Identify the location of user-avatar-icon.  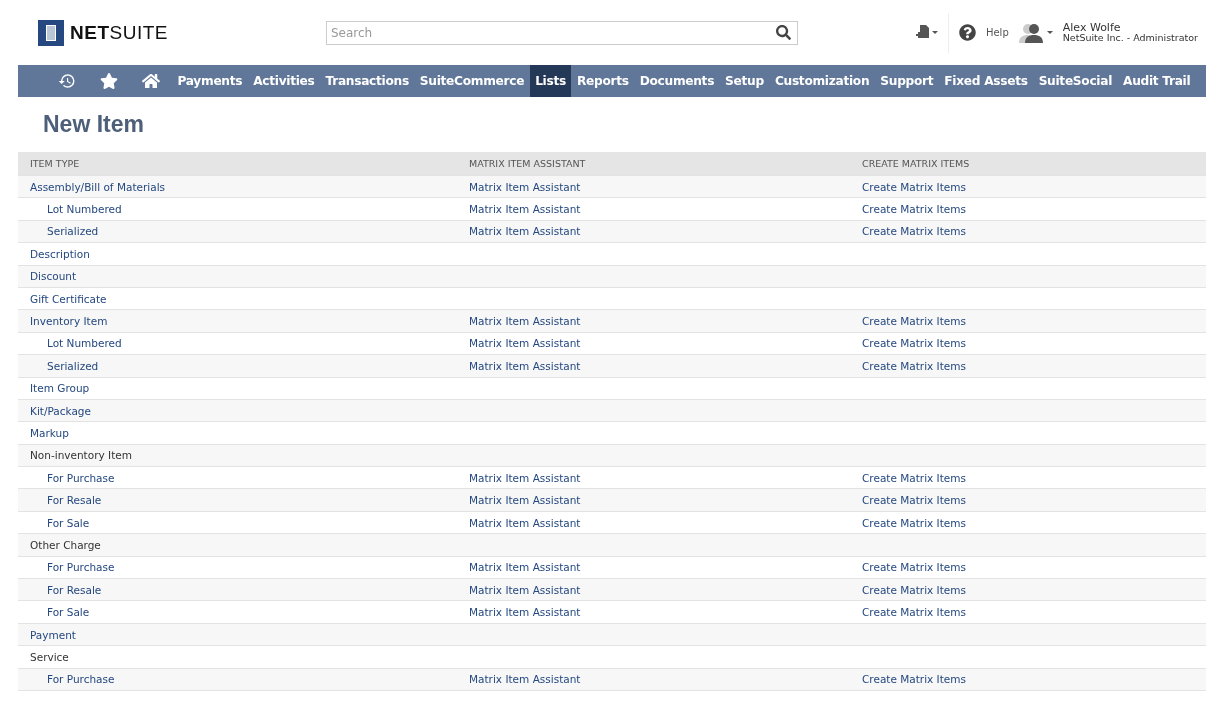
(1035, 32).